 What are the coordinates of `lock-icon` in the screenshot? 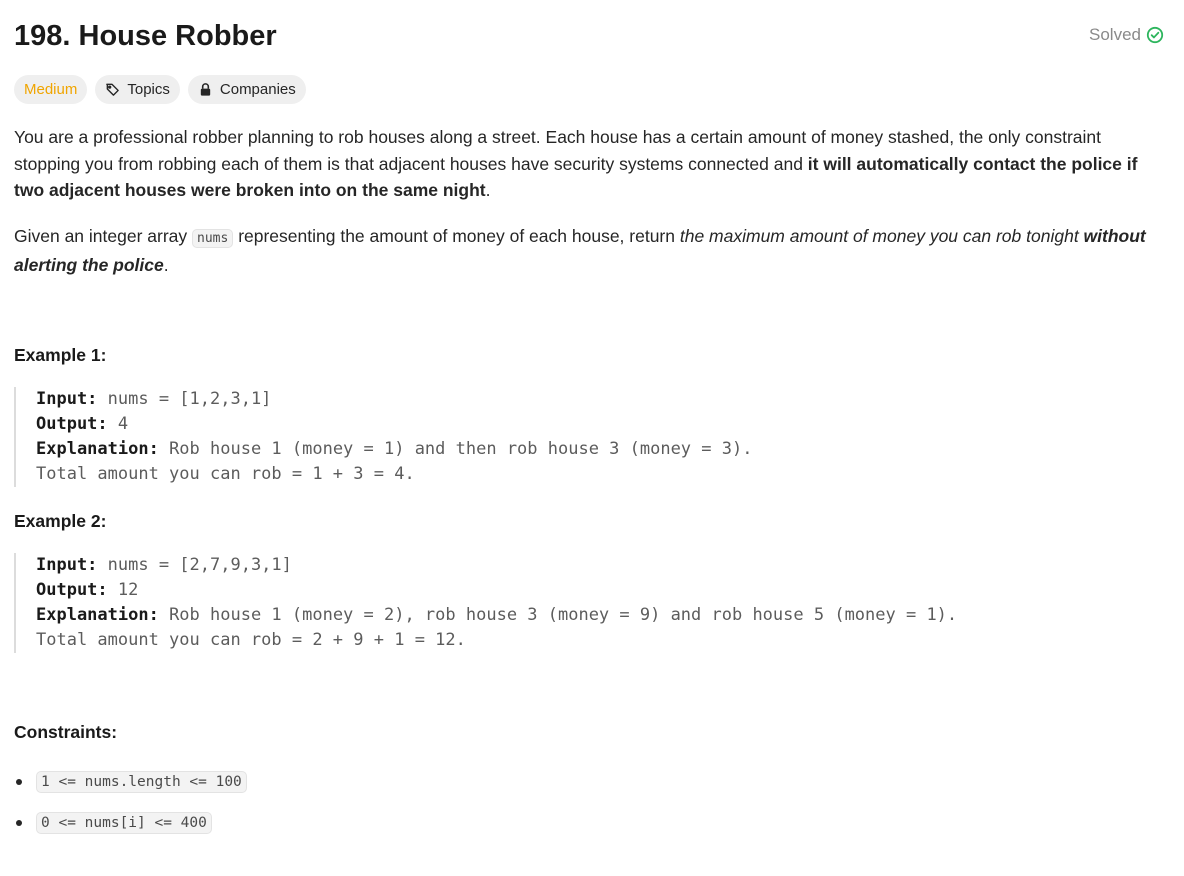 It's located at (205, 89).